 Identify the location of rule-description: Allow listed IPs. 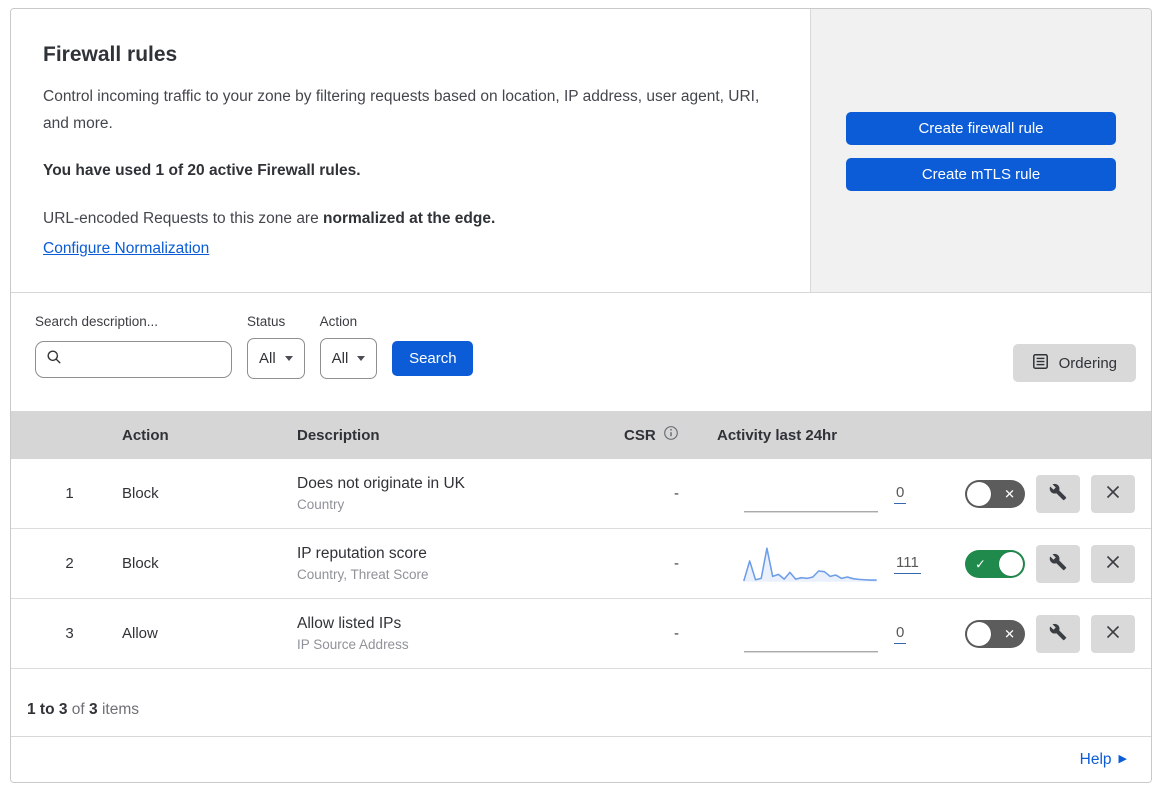
(349, 623).